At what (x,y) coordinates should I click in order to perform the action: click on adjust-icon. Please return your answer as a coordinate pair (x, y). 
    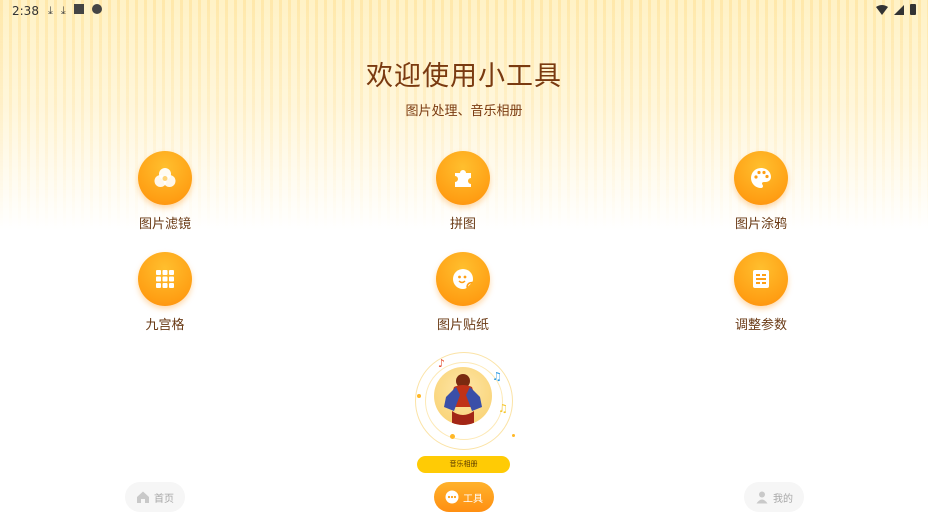
    Looking at the image, I should click on (761, 279).